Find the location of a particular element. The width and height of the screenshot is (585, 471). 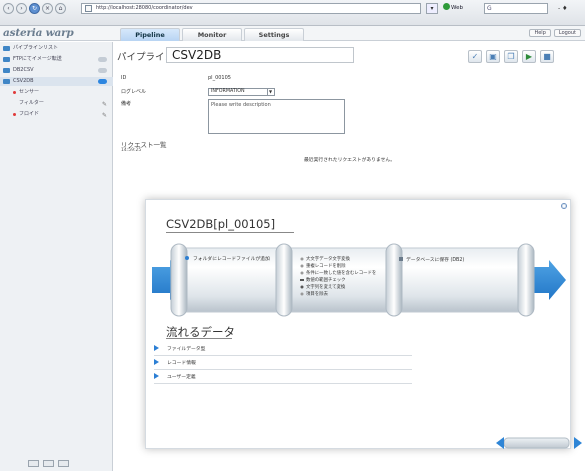

next-arrow-icon is located at coordinates (578, 443).